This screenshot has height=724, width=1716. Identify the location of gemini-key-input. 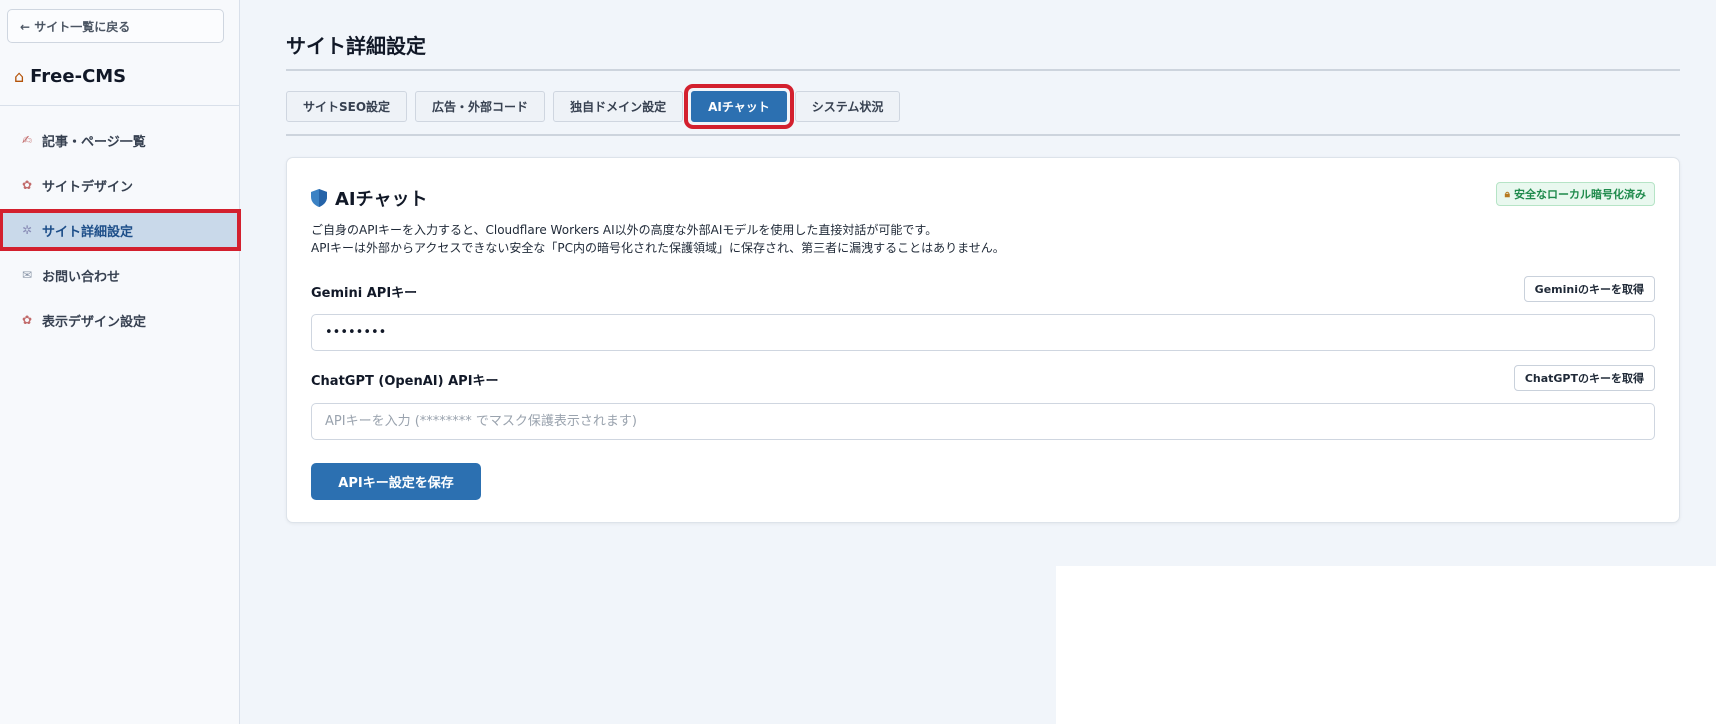
(983, 332).